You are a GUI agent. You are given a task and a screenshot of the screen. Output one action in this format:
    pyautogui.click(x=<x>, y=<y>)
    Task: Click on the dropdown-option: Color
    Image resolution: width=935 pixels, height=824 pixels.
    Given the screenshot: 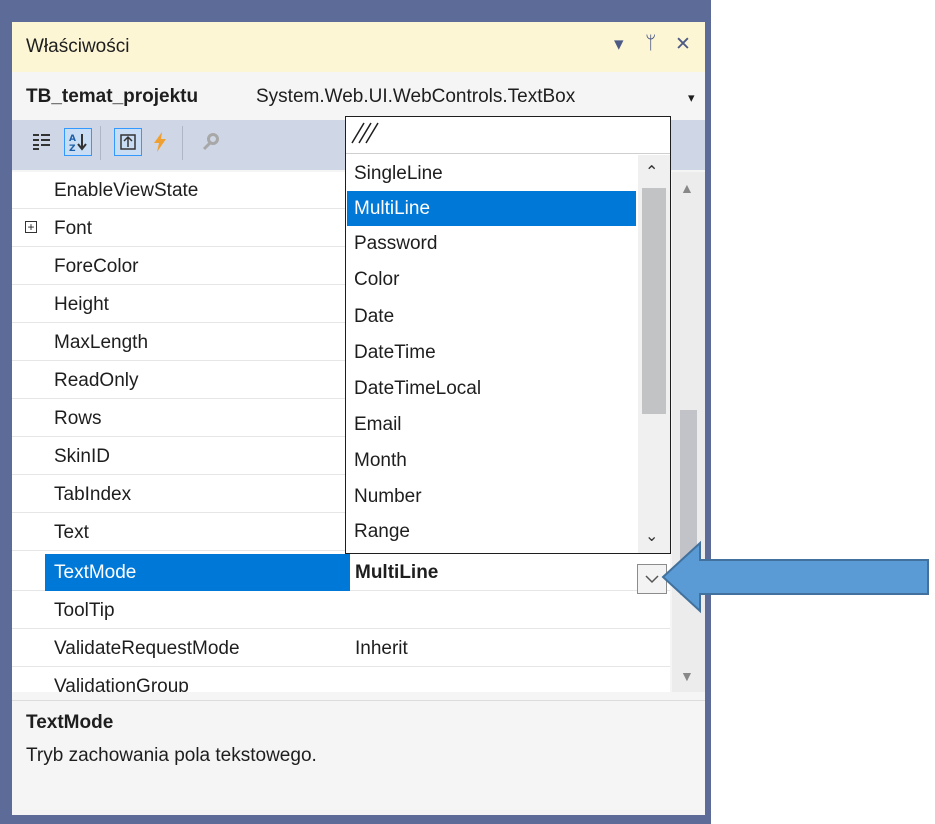 What is the action you would take?
    pyautogui.click(x=491, y=279)
    